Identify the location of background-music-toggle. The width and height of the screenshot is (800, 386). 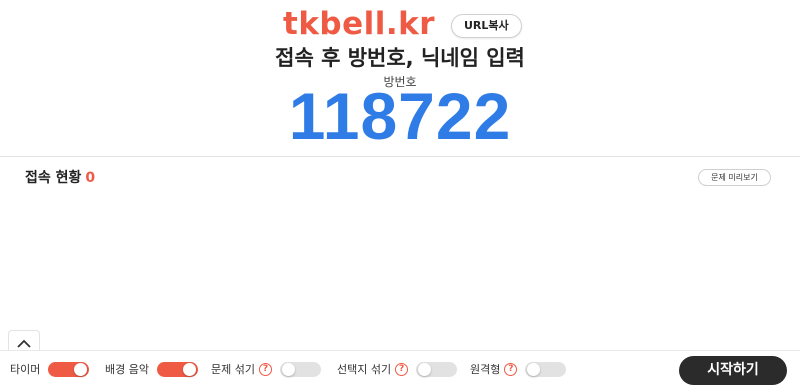
(177, 369).